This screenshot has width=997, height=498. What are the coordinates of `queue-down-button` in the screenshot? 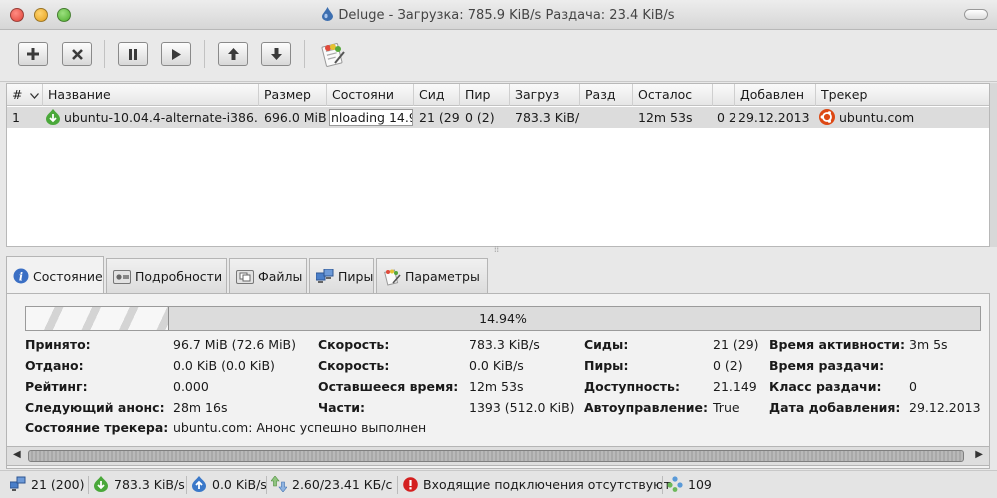 It's located at (276, 54).